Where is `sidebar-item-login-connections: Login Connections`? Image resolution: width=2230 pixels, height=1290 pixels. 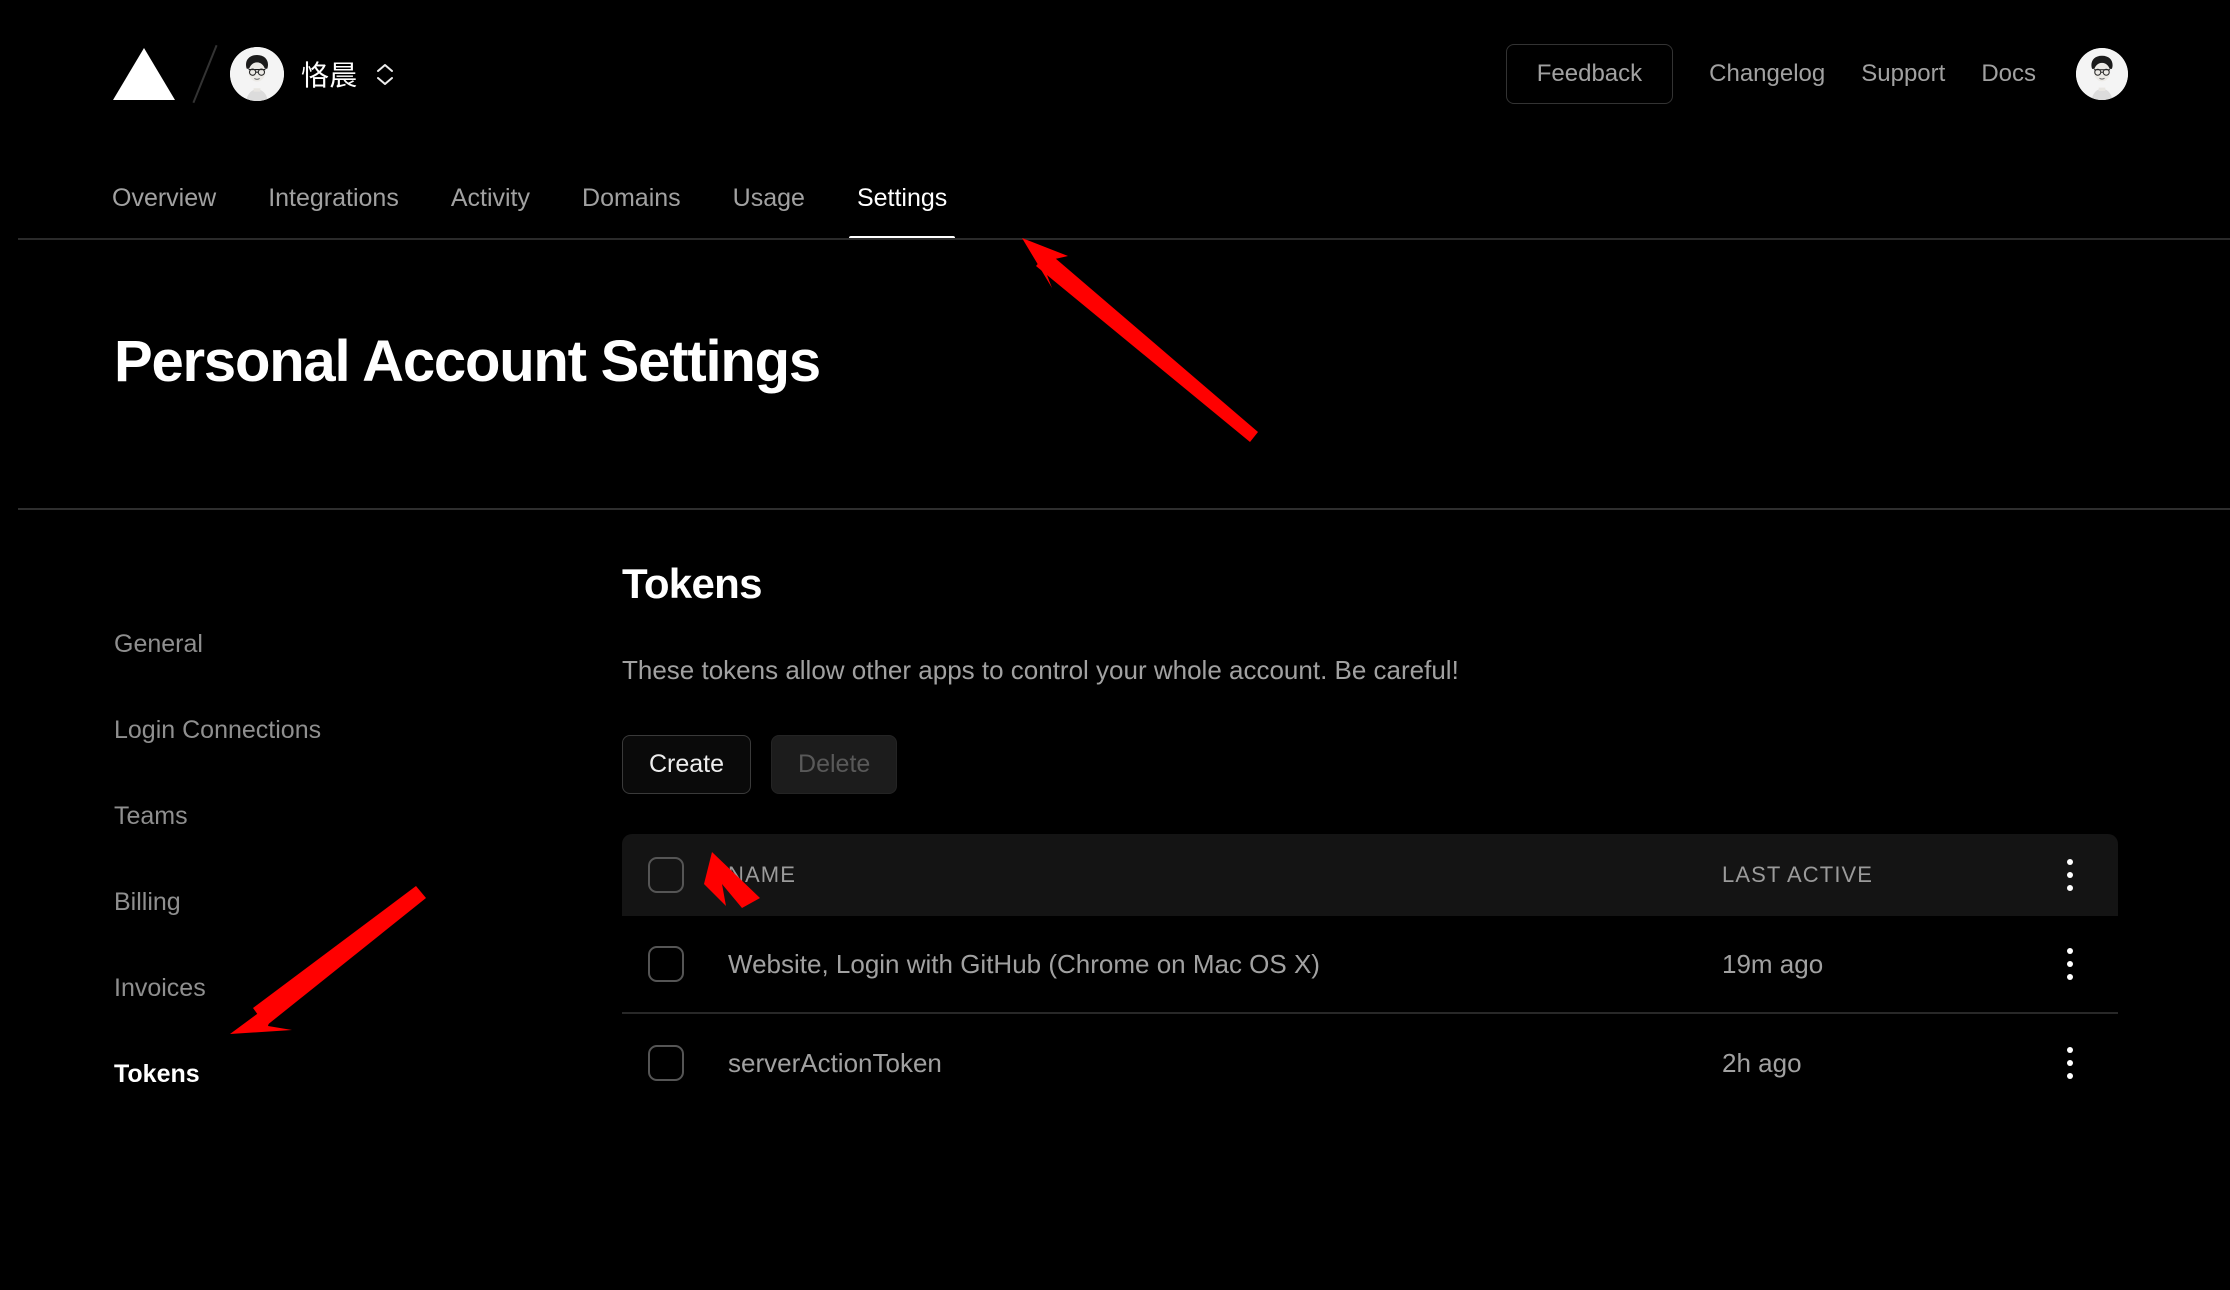 sidebar-item-login-connections: Login Connections is located at coordinates (324, 730).